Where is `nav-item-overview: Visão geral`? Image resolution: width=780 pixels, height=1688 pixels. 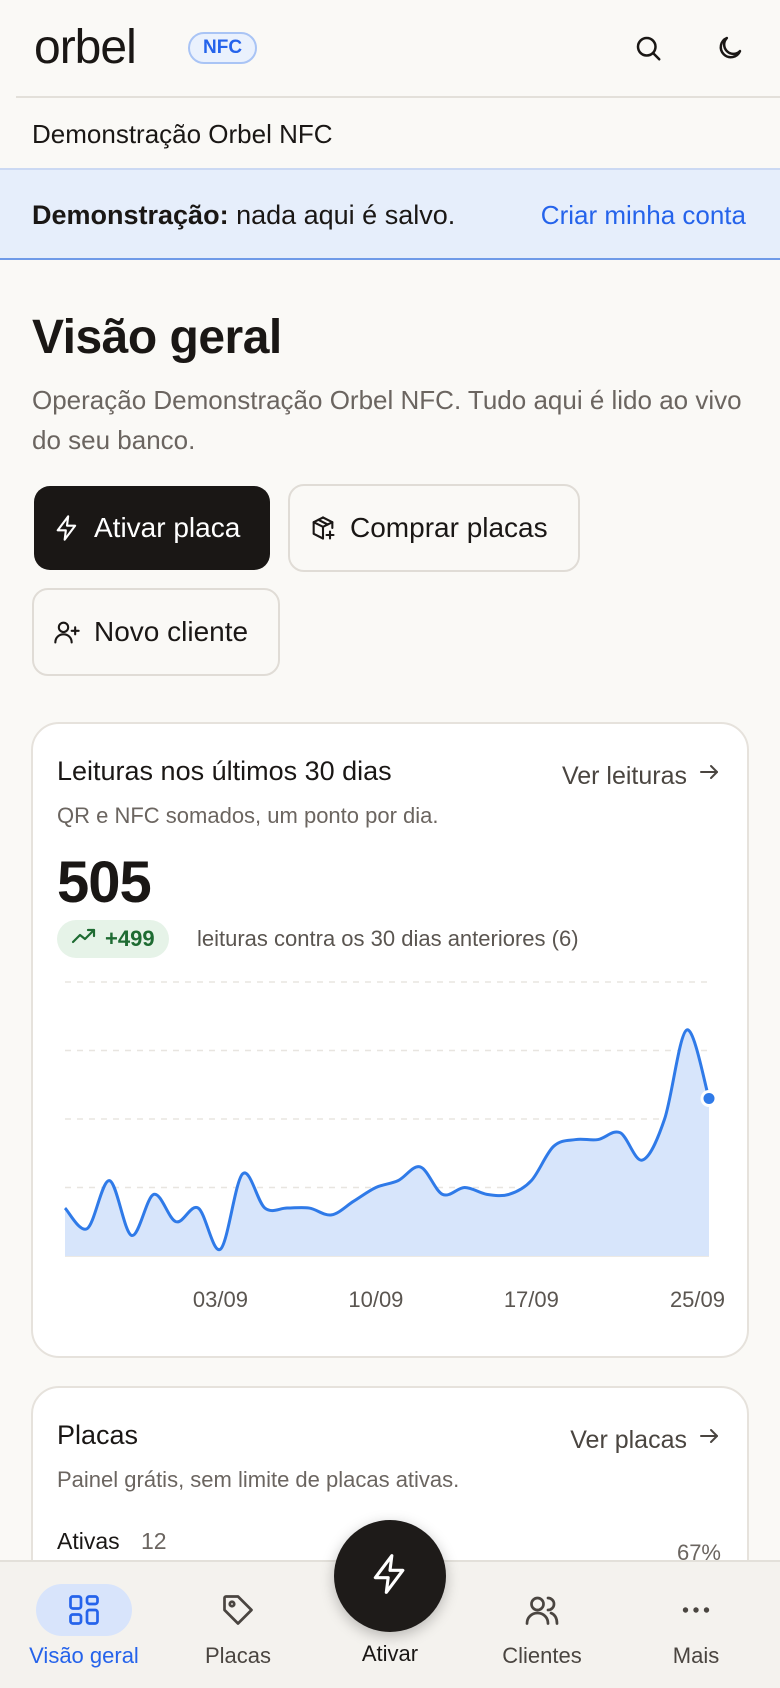
nav-item-overview: Visão geral is located at coordinates (84, 1625).